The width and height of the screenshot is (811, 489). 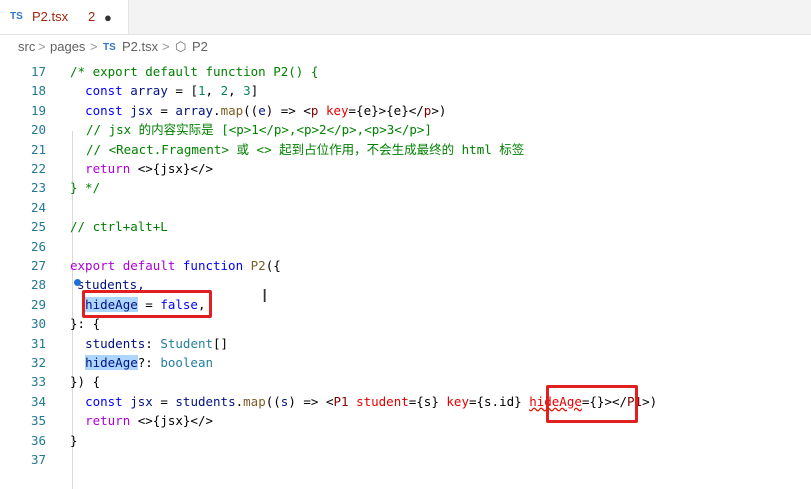 What do you see at coordinates (405, 362) in the screenshot?
I see `code-line: 32 hideAge?: boolean` at bounding box center [405, 362].